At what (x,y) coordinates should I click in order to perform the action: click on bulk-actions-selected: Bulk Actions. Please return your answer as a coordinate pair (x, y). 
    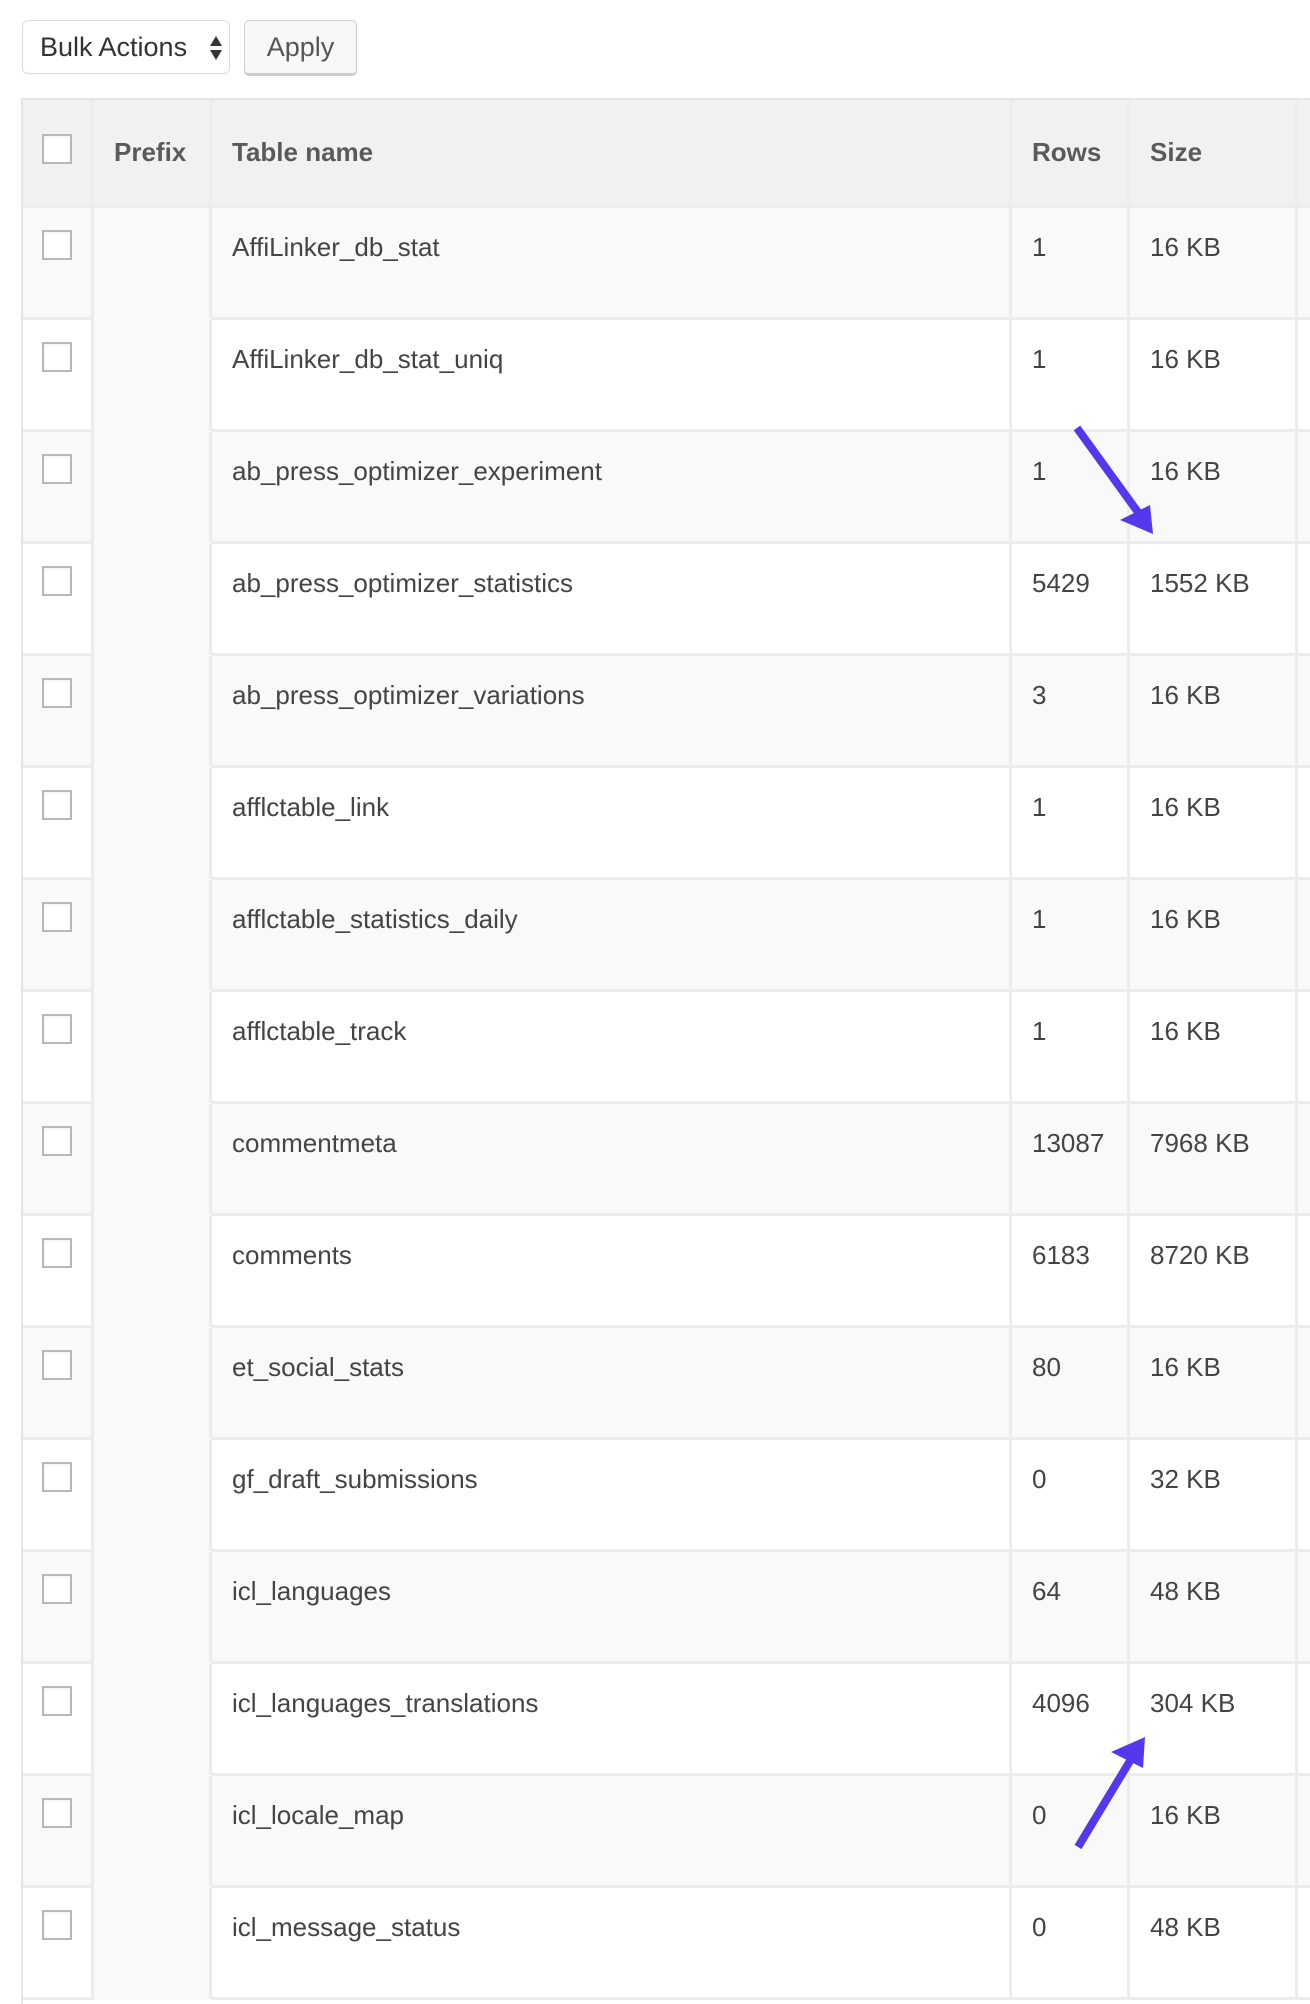
    Looking at the image, I should click on (114, 46).